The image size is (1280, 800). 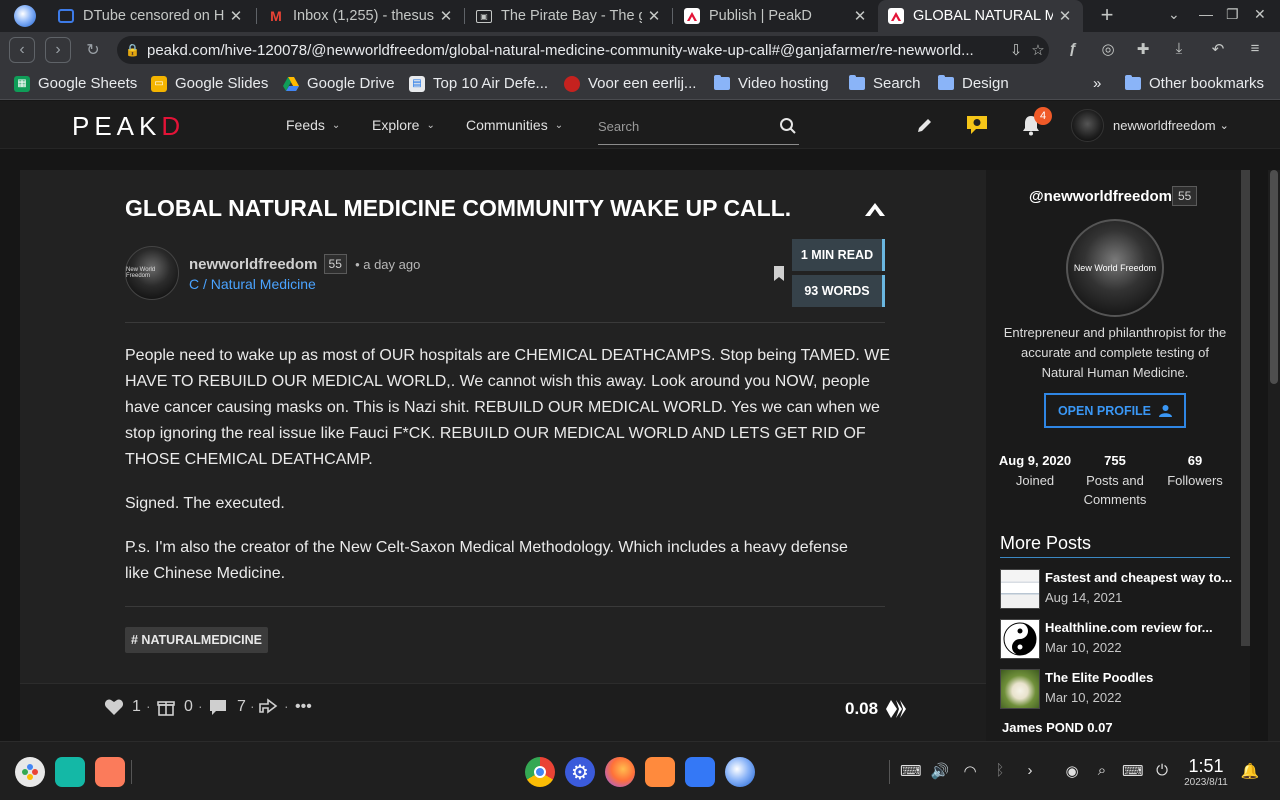 I want to click on bookmarks-overflow-button: », so click(x=1097, y=83).